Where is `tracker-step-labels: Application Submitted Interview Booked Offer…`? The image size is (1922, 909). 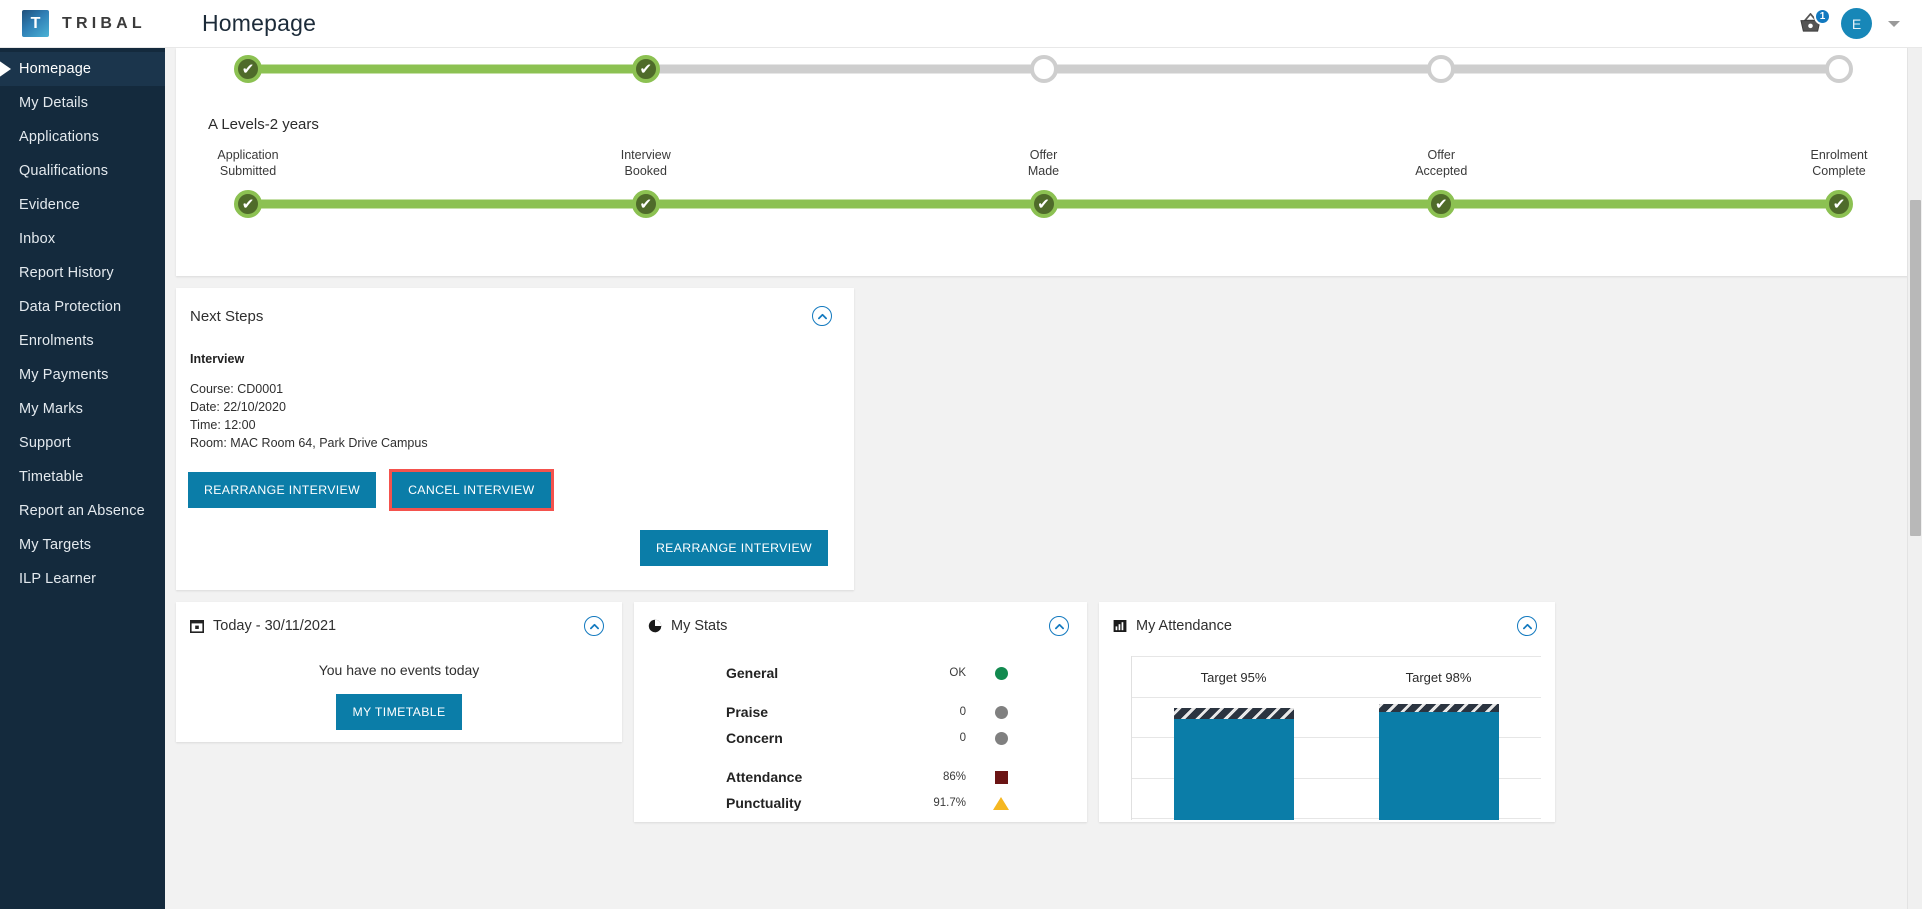 tracker-step-labels: Application Submitted Interview Booked Offer… is located at coordinates (1043, 165).